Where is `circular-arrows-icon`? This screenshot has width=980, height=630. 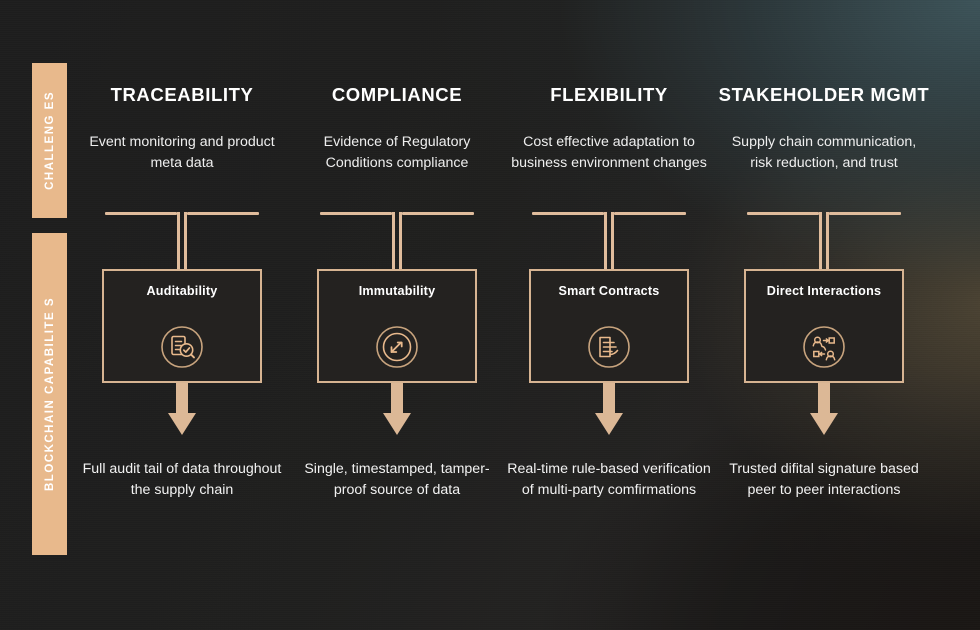 circular-arrows-icon is located at coordinates (397, 347).